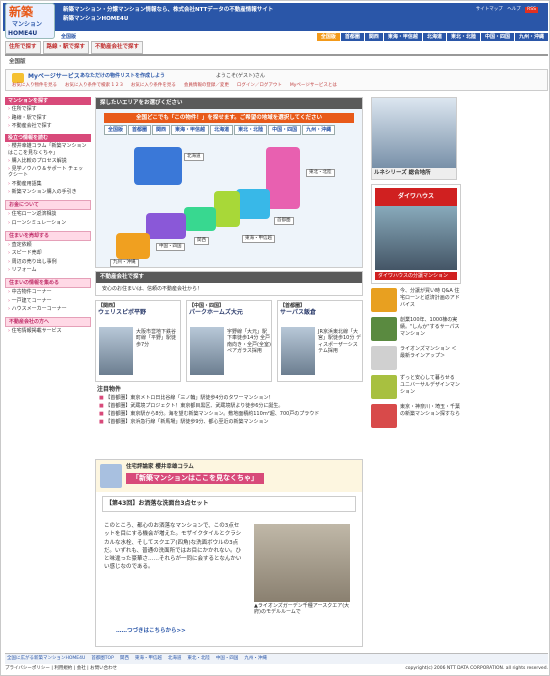 The width and height of the screenshot is (550, 676). I want to click on map-label-chugoku: 中国・四国, so click(170, 246).